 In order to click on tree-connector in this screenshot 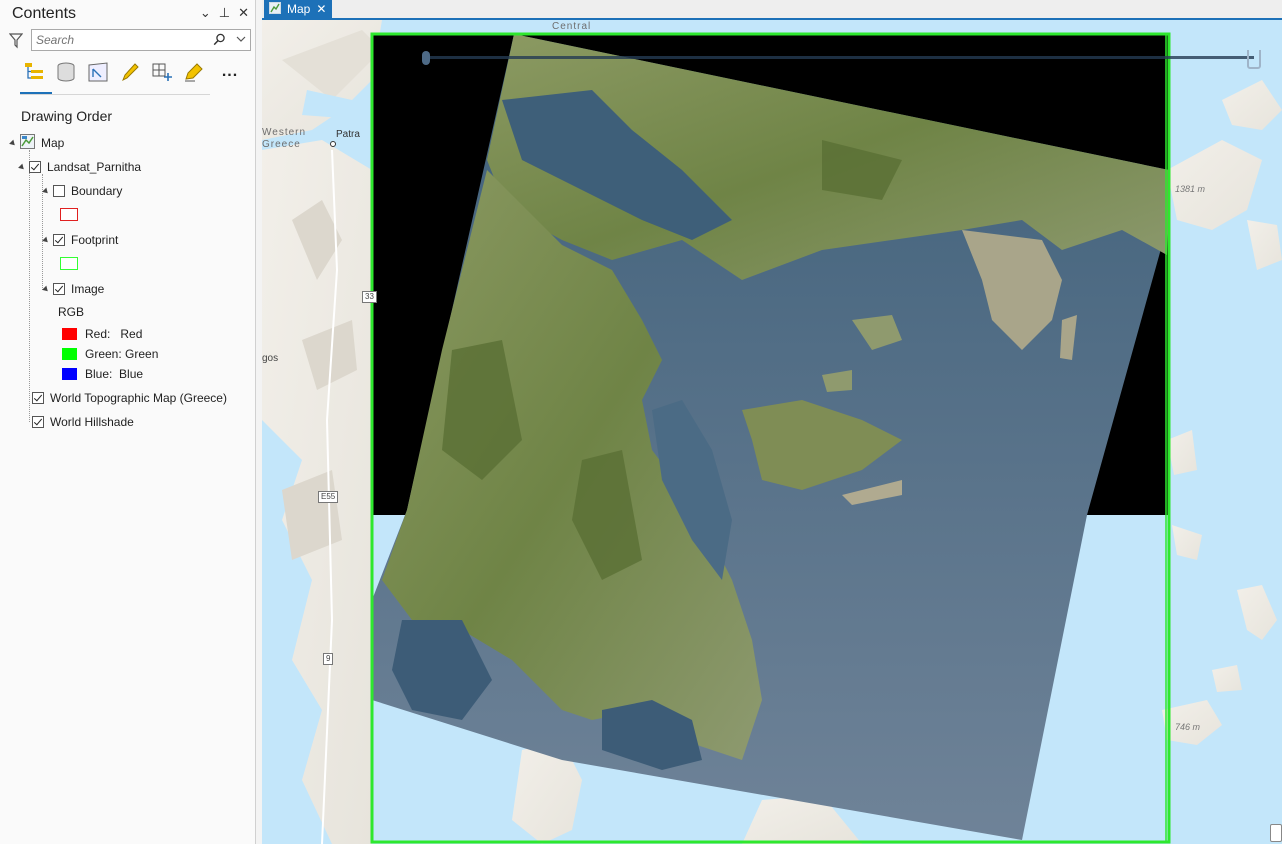, I will do `click(29, 286)`.